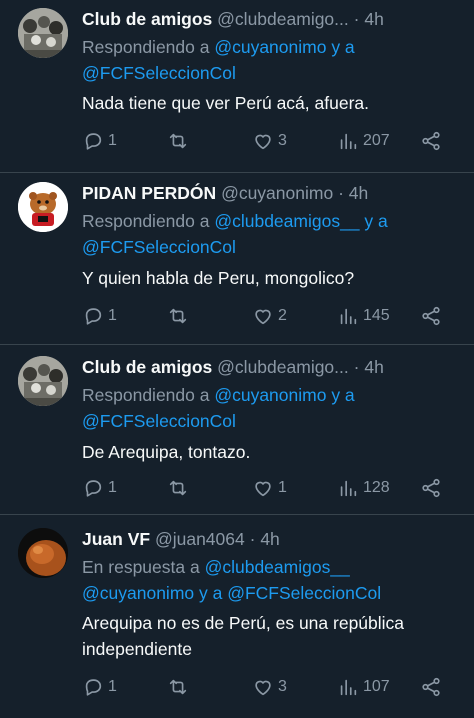 The width and height of the screenshot is (474, 718). I want to click on views-count: 145, so click(376, 315).